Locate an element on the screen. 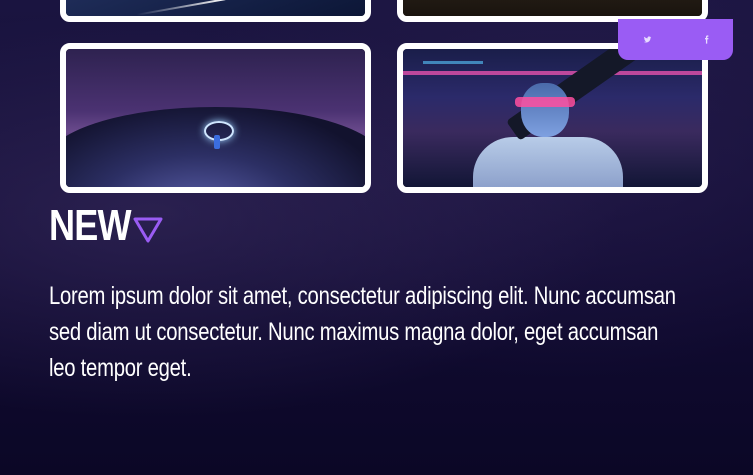  gallery-image-1-picture is located at coordinates (215, 8).